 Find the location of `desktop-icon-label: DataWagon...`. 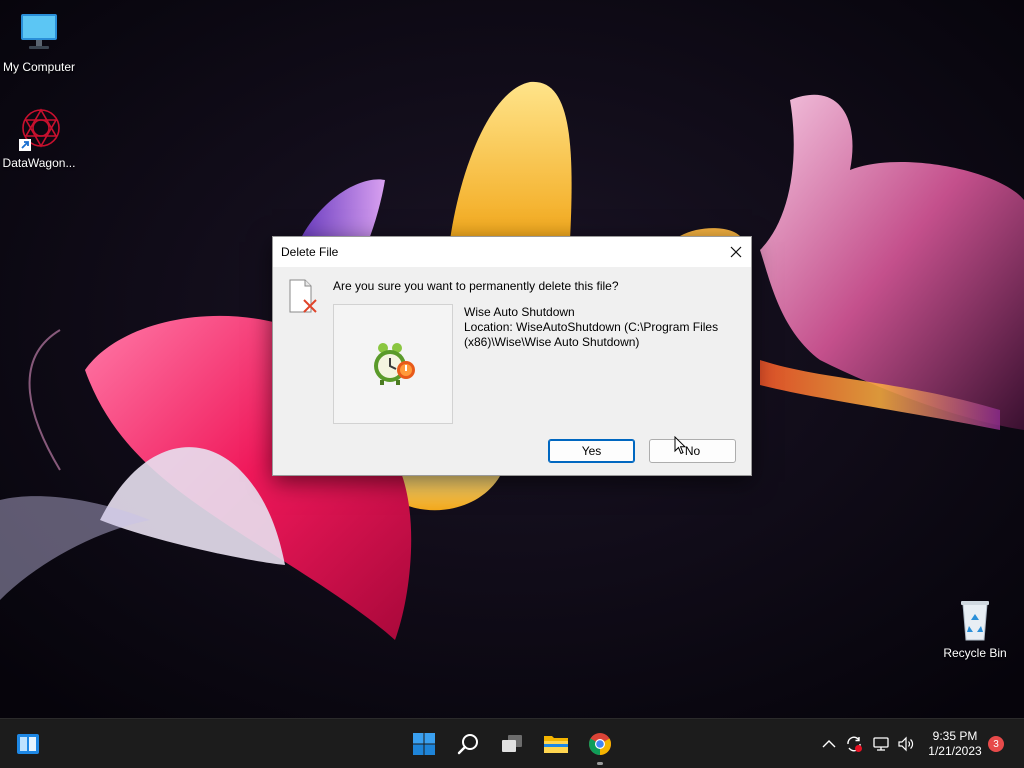

desktop-icon-label: DataWagon... is located at coordinates (39, 163).